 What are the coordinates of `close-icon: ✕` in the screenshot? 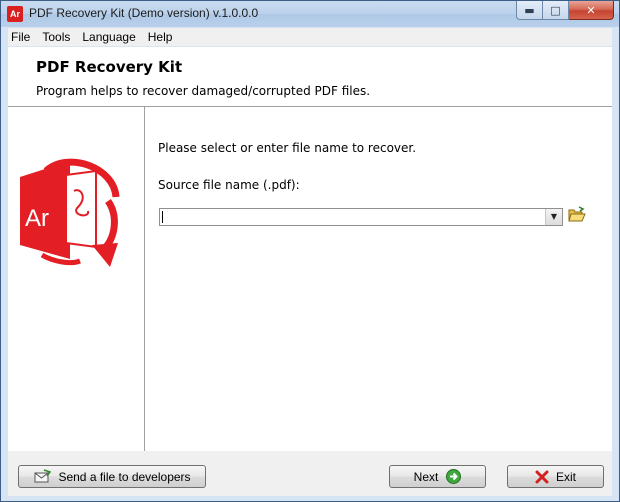 It's located at (591, 10).